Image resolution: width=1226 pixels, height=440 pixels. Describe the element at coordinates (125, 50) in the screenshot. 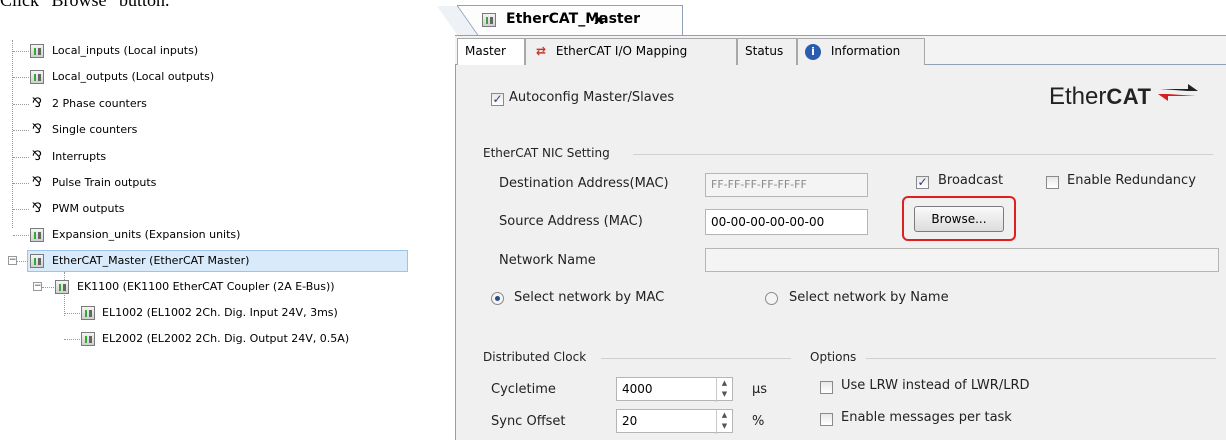

I see `tree-item-label: Local_inputs (Local inputs)` at that location.